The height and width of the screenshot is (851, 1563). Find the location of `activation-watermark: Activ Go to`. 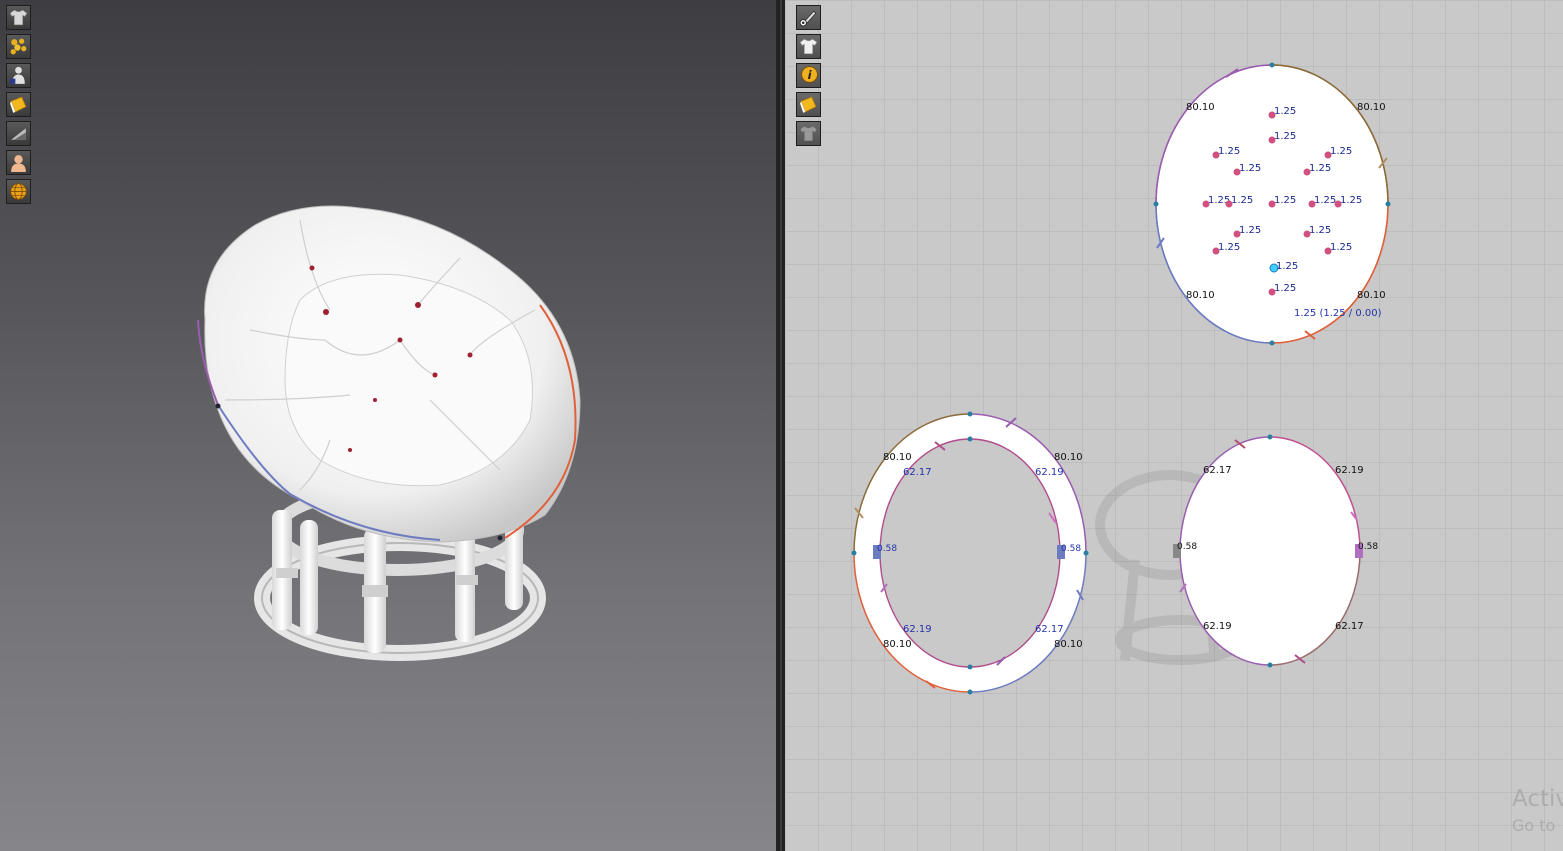

activation-watermark: Activ Go to is located at coordinates (1537, 810).